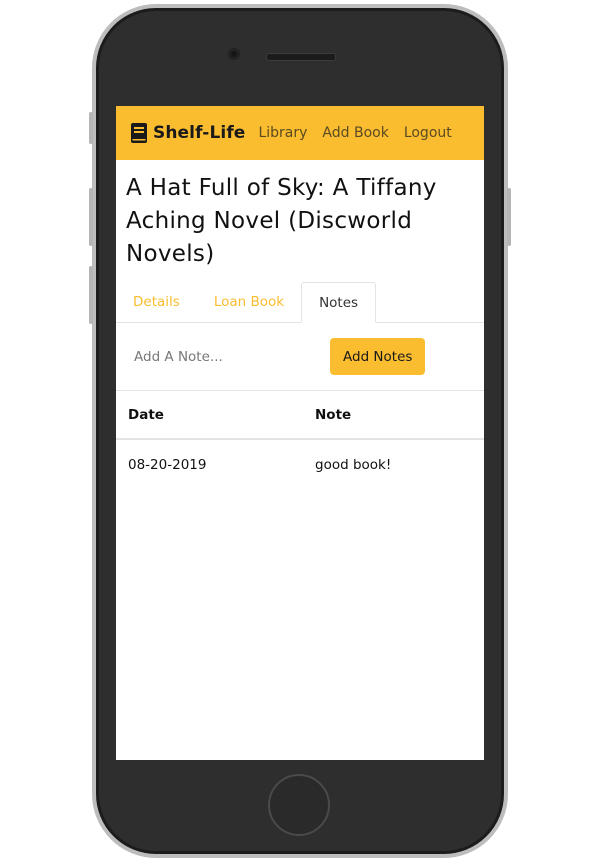 This screenshot has width=602, height=860. Describe the element at coordinates (355, 133) in the screenshot. I see `nav-link-add-book: Add Book` at that location.